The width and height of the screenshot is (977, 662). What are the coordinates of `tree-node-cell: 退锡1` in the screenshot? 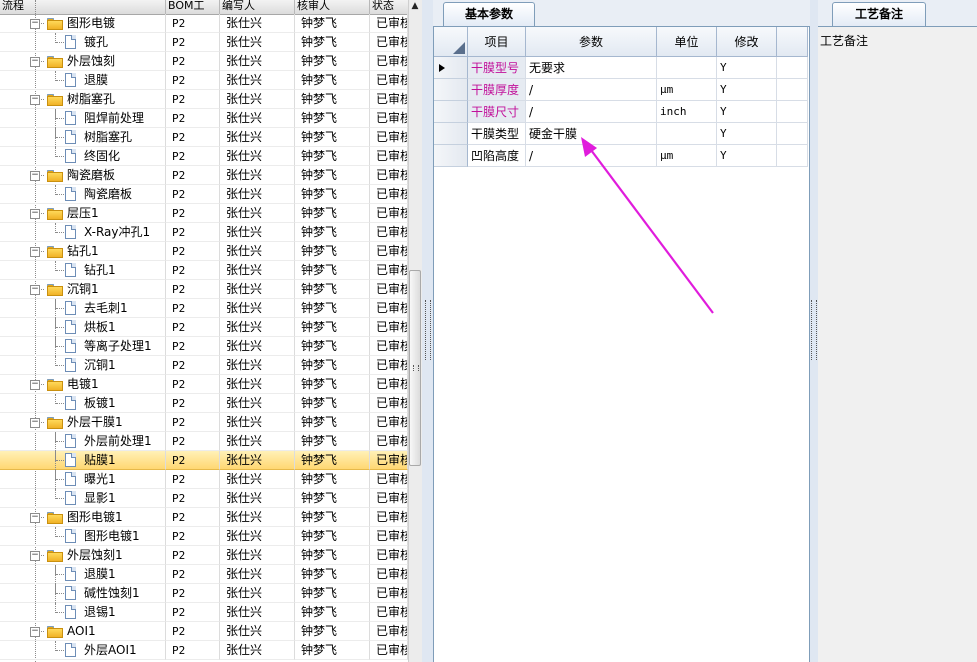 It's located at (83, 612).